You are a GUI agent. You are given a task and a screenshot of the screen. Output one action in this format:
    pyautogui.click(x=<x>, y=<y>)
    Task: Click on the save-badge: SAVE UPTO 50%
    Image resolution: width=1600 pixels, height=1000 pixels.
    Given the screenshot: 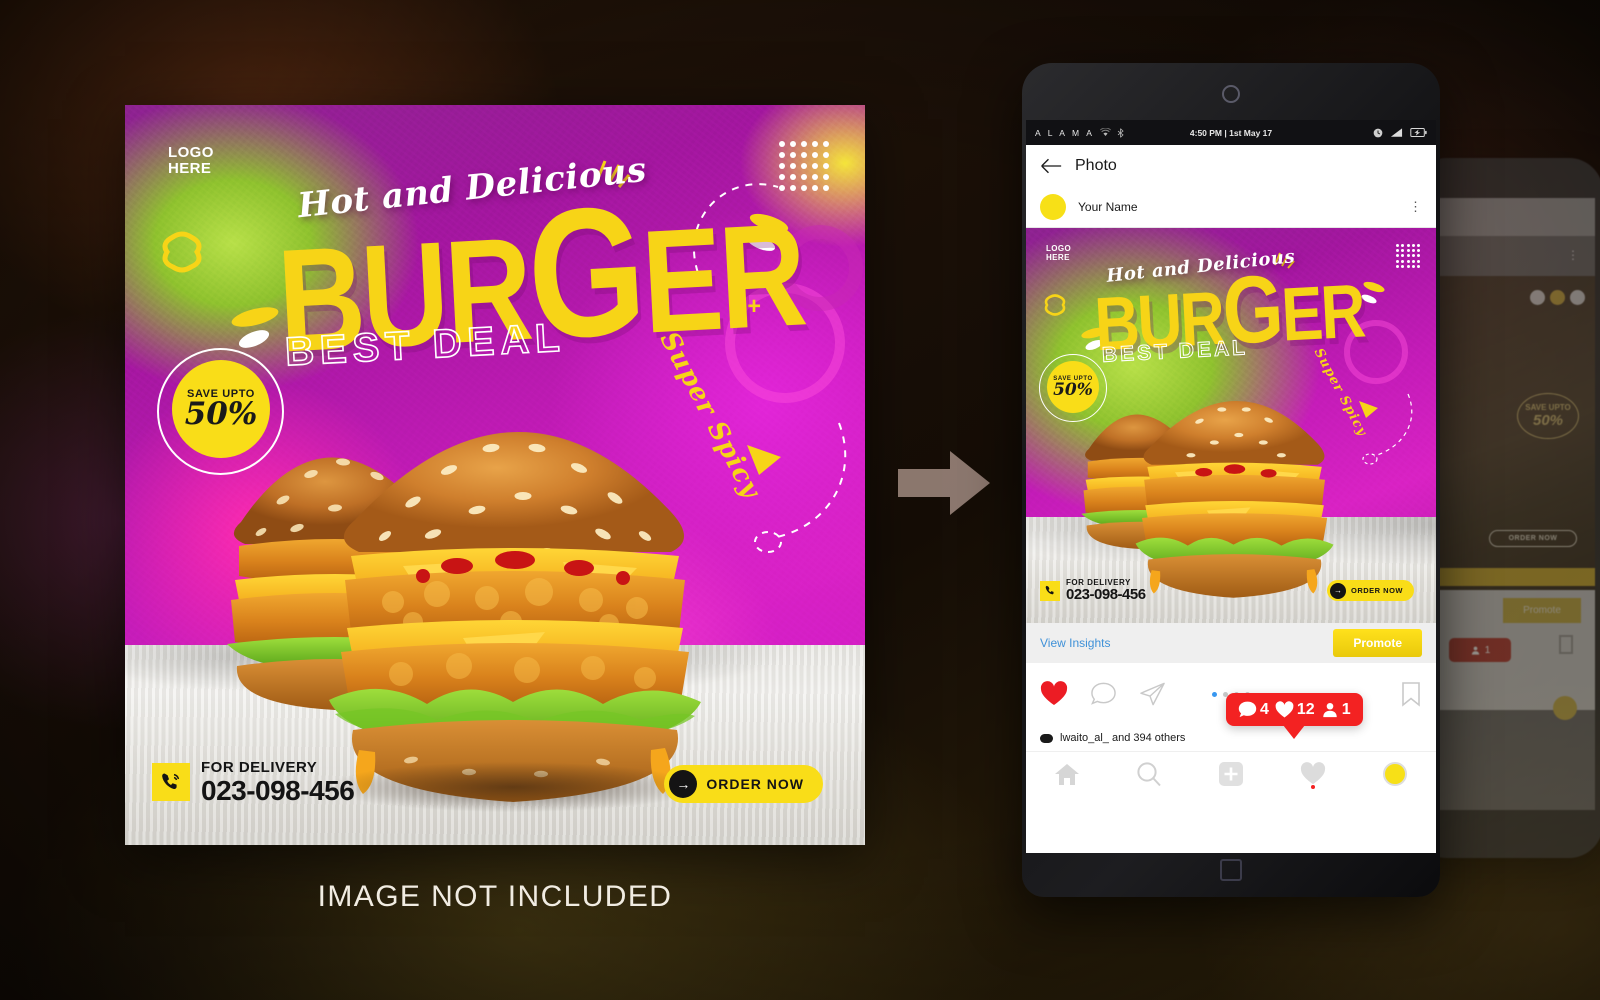 What is the action you would take?
    pyautogui.click(x=221, y=409)
    